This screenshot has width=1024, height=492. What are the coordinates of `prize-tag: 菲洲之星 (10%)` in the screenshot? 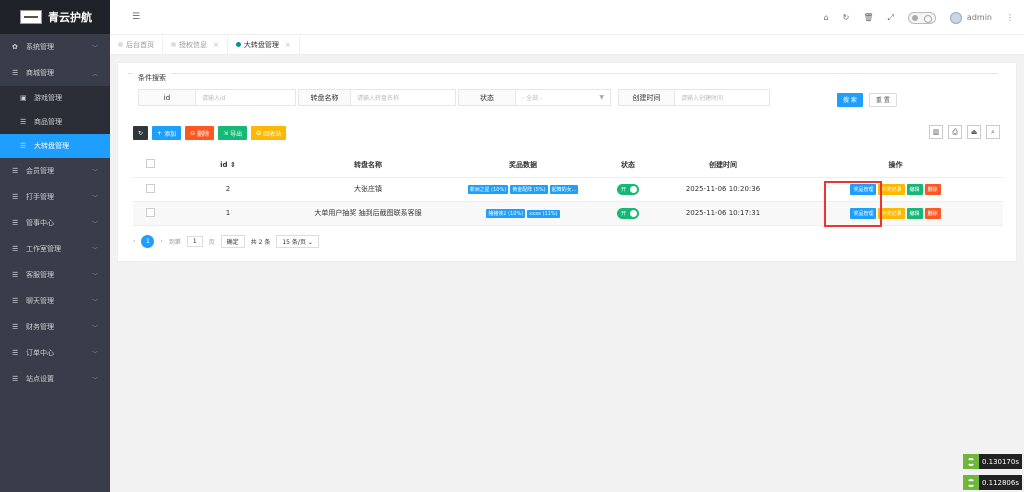 It's located at (488, 189).